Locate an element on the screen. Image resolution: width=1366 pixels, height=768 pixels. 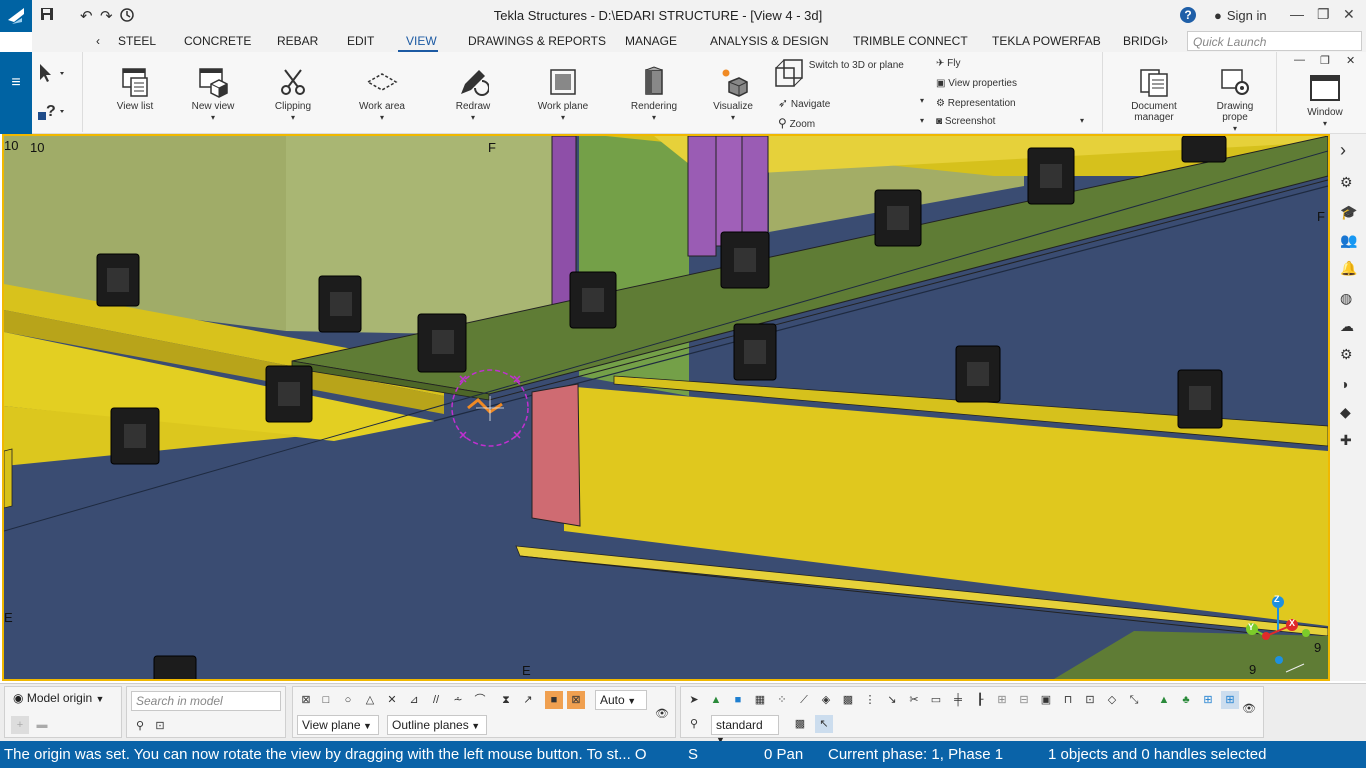
cloud-icon: ☁ is located at coordinates (1347, 326).